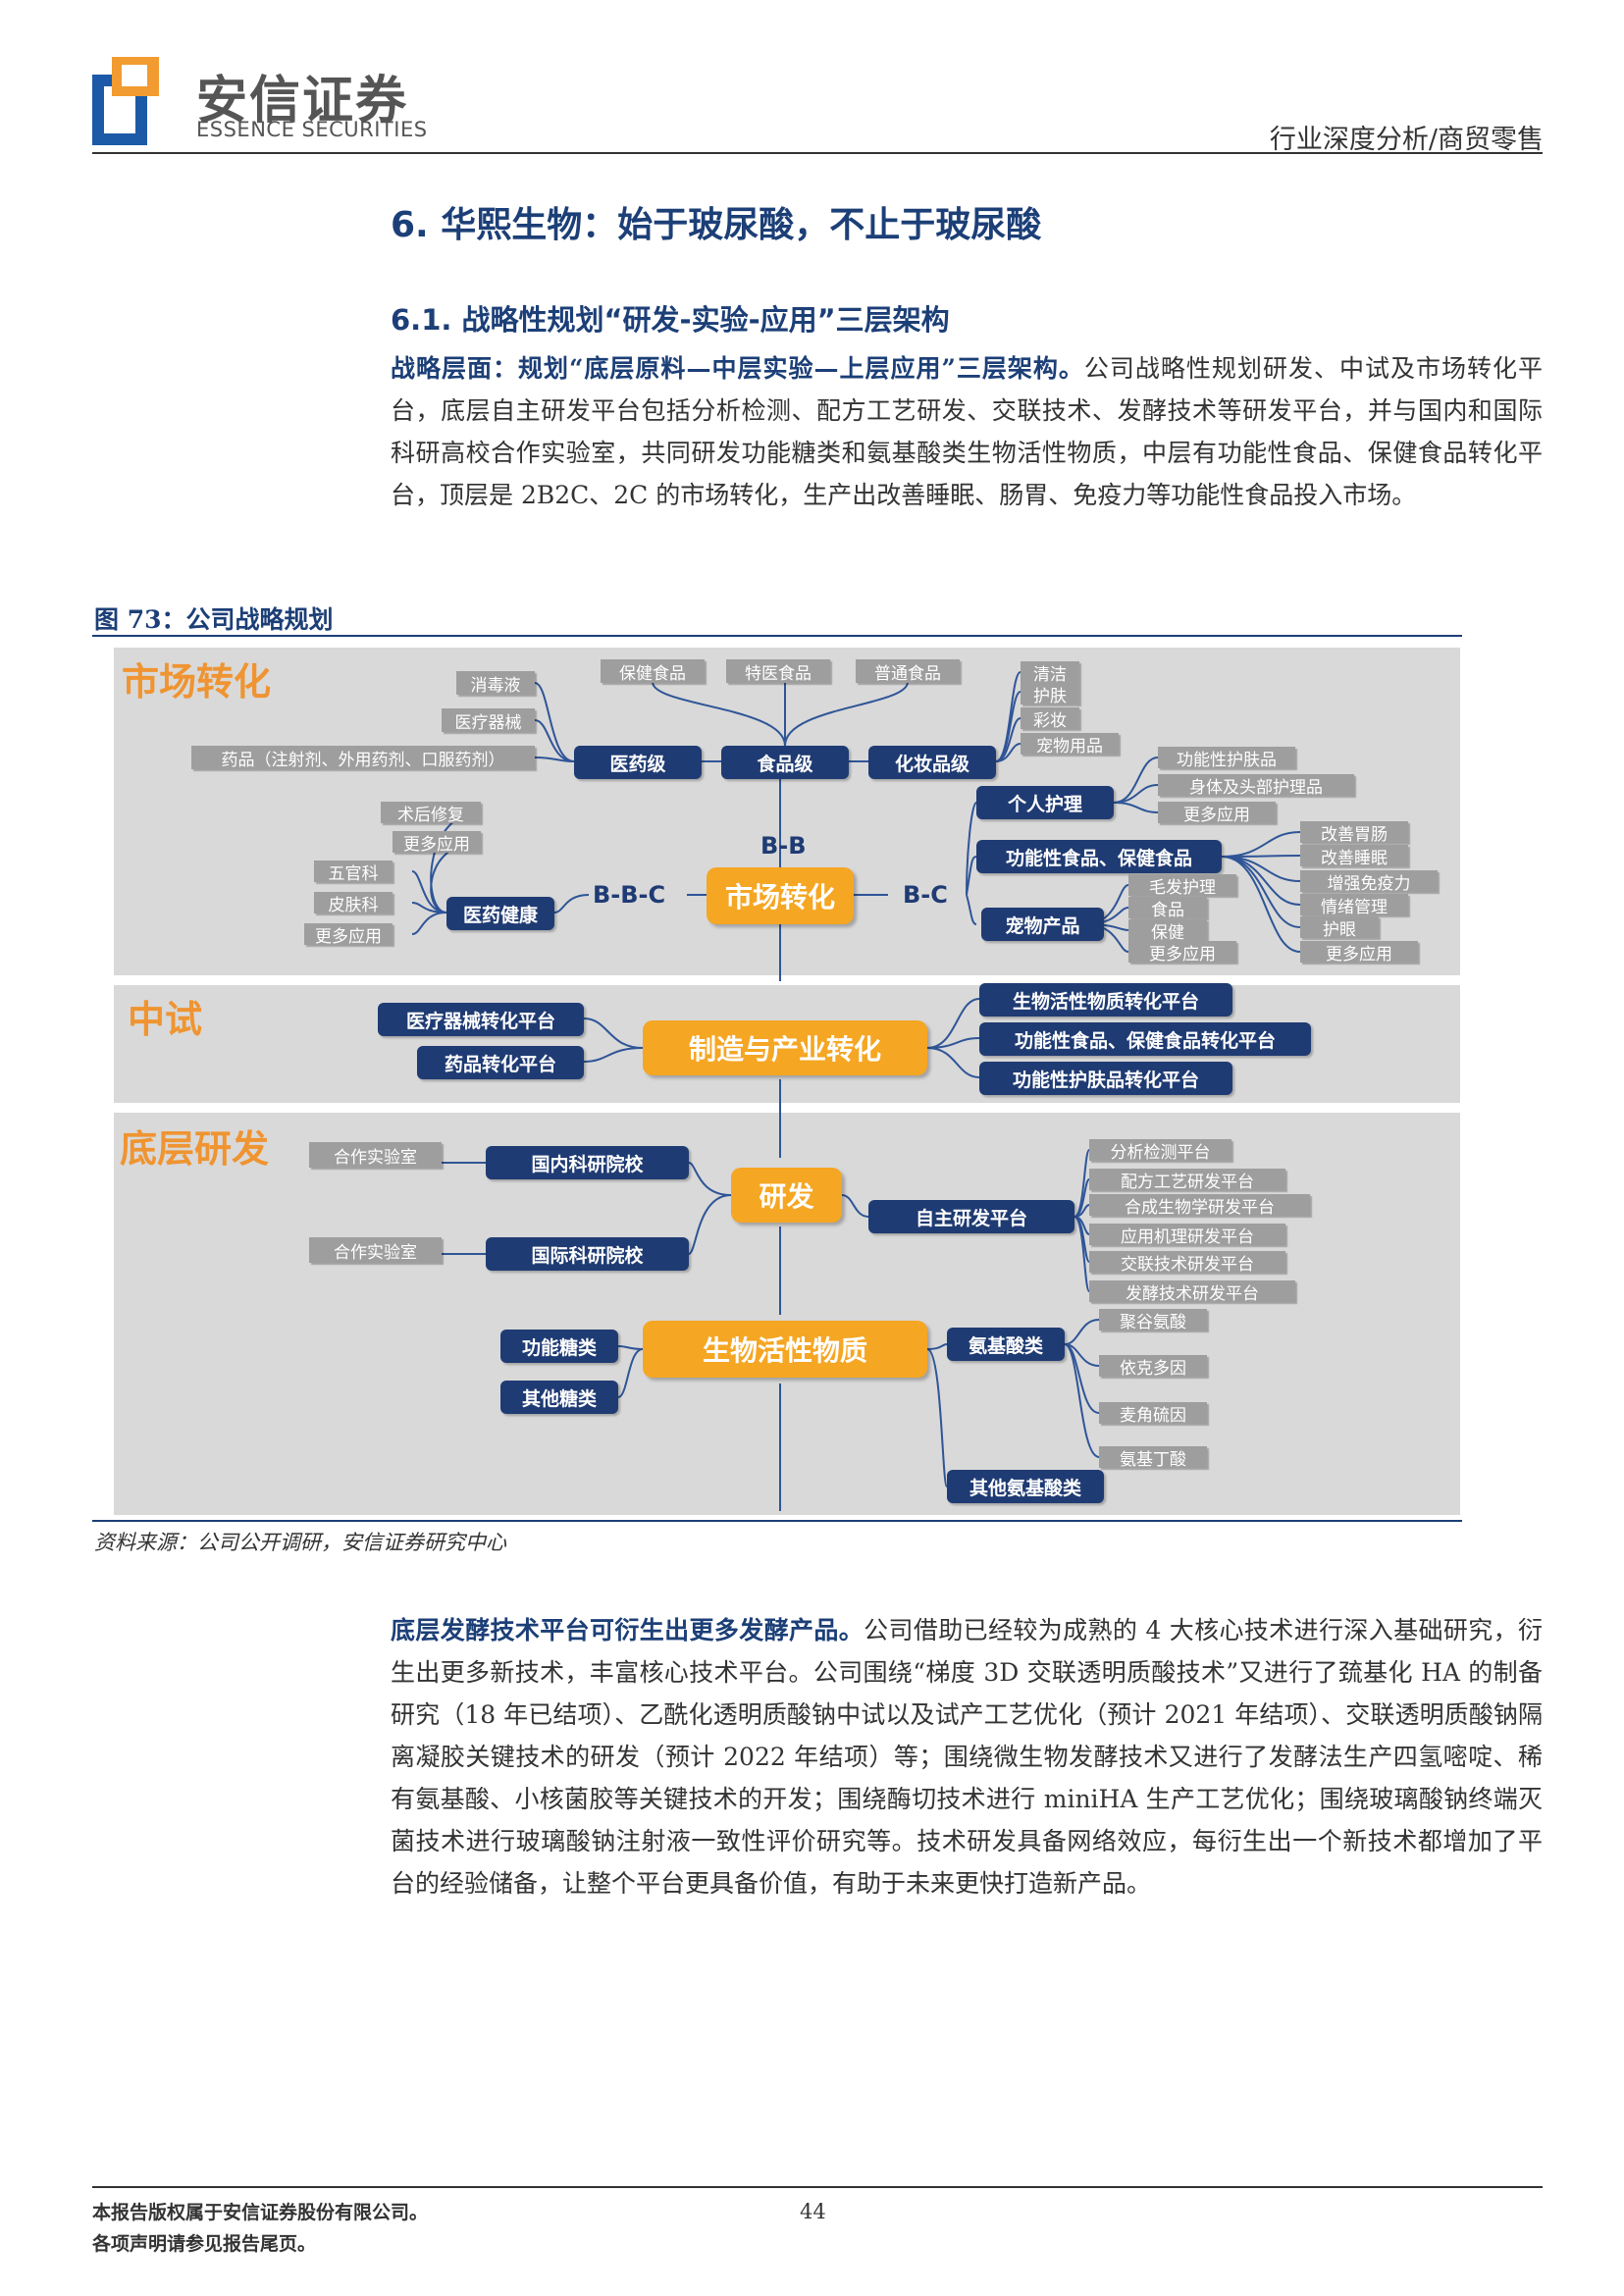  Describe the element at coordinates (1153, 1414) in the screenshot. I see `amino-acid-item: 麦角硫因` at that location.